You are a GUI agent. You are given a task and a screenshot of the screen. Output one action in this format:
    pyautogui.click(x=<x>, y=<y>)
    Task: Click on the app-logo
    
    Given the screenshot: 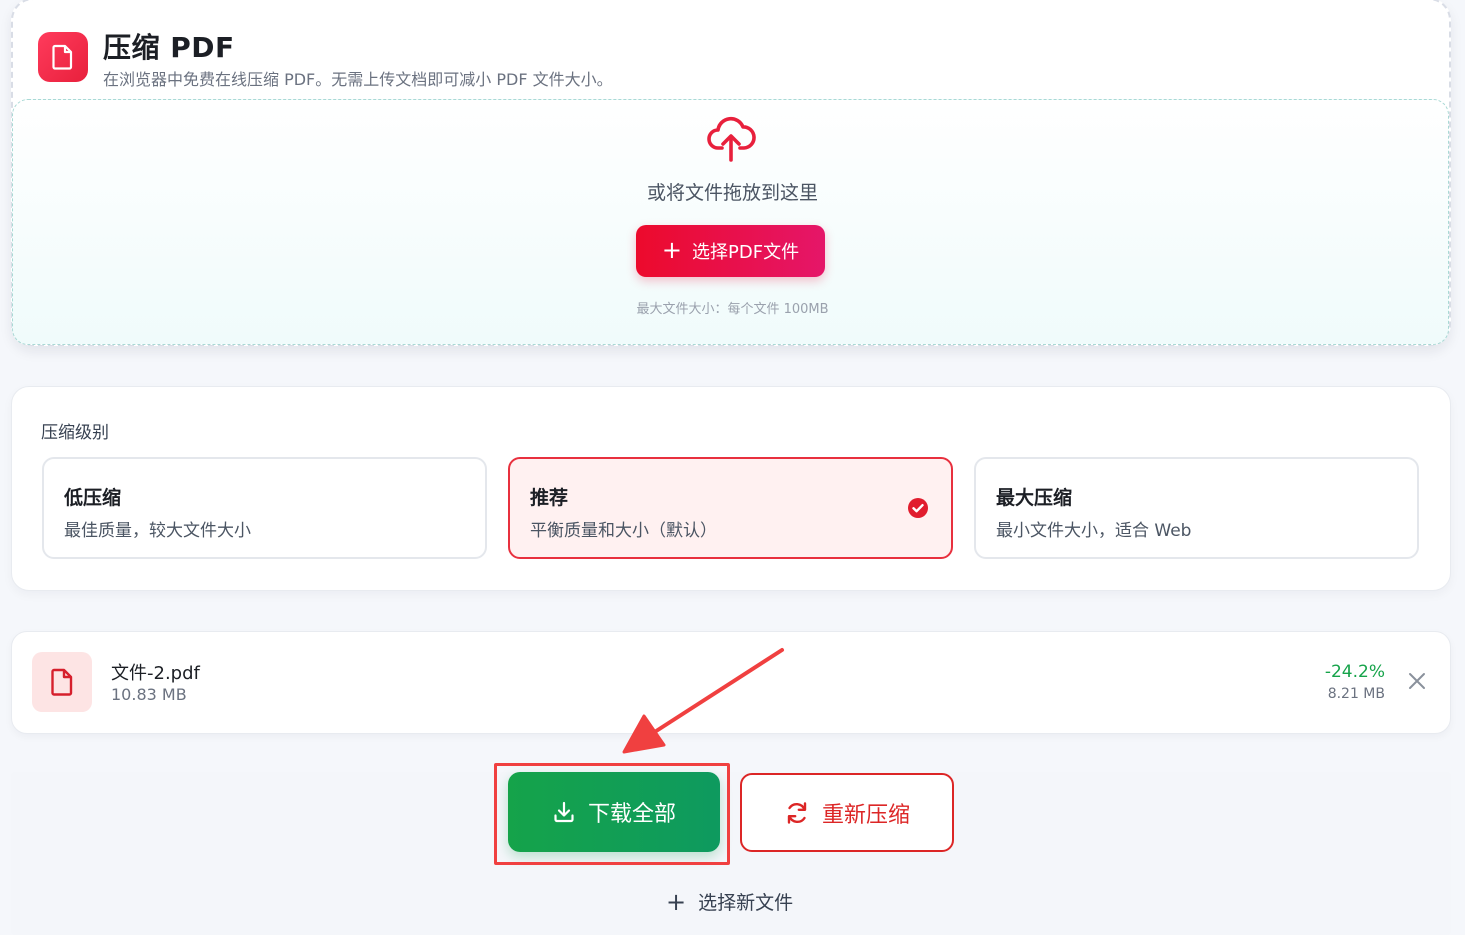 What is the action you would take?
    pyautogui.click(x=63, y=57)
    